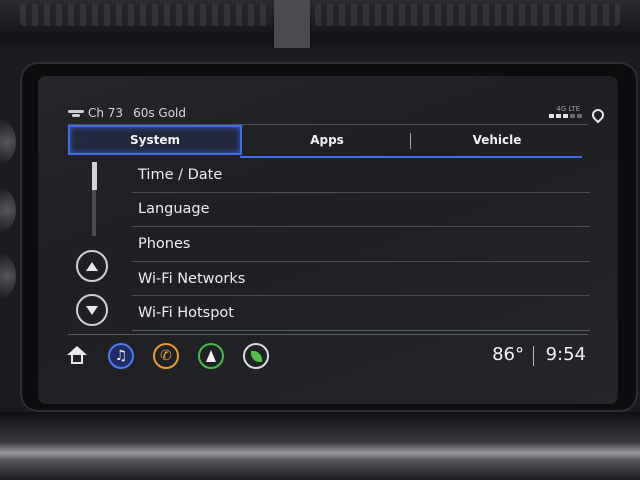 The height and width of the screenshot is (480, 640). What do you see at coordinates (145, 15) in the screenshot?
I see `air-vent-left` at bounding box center [145, 15].